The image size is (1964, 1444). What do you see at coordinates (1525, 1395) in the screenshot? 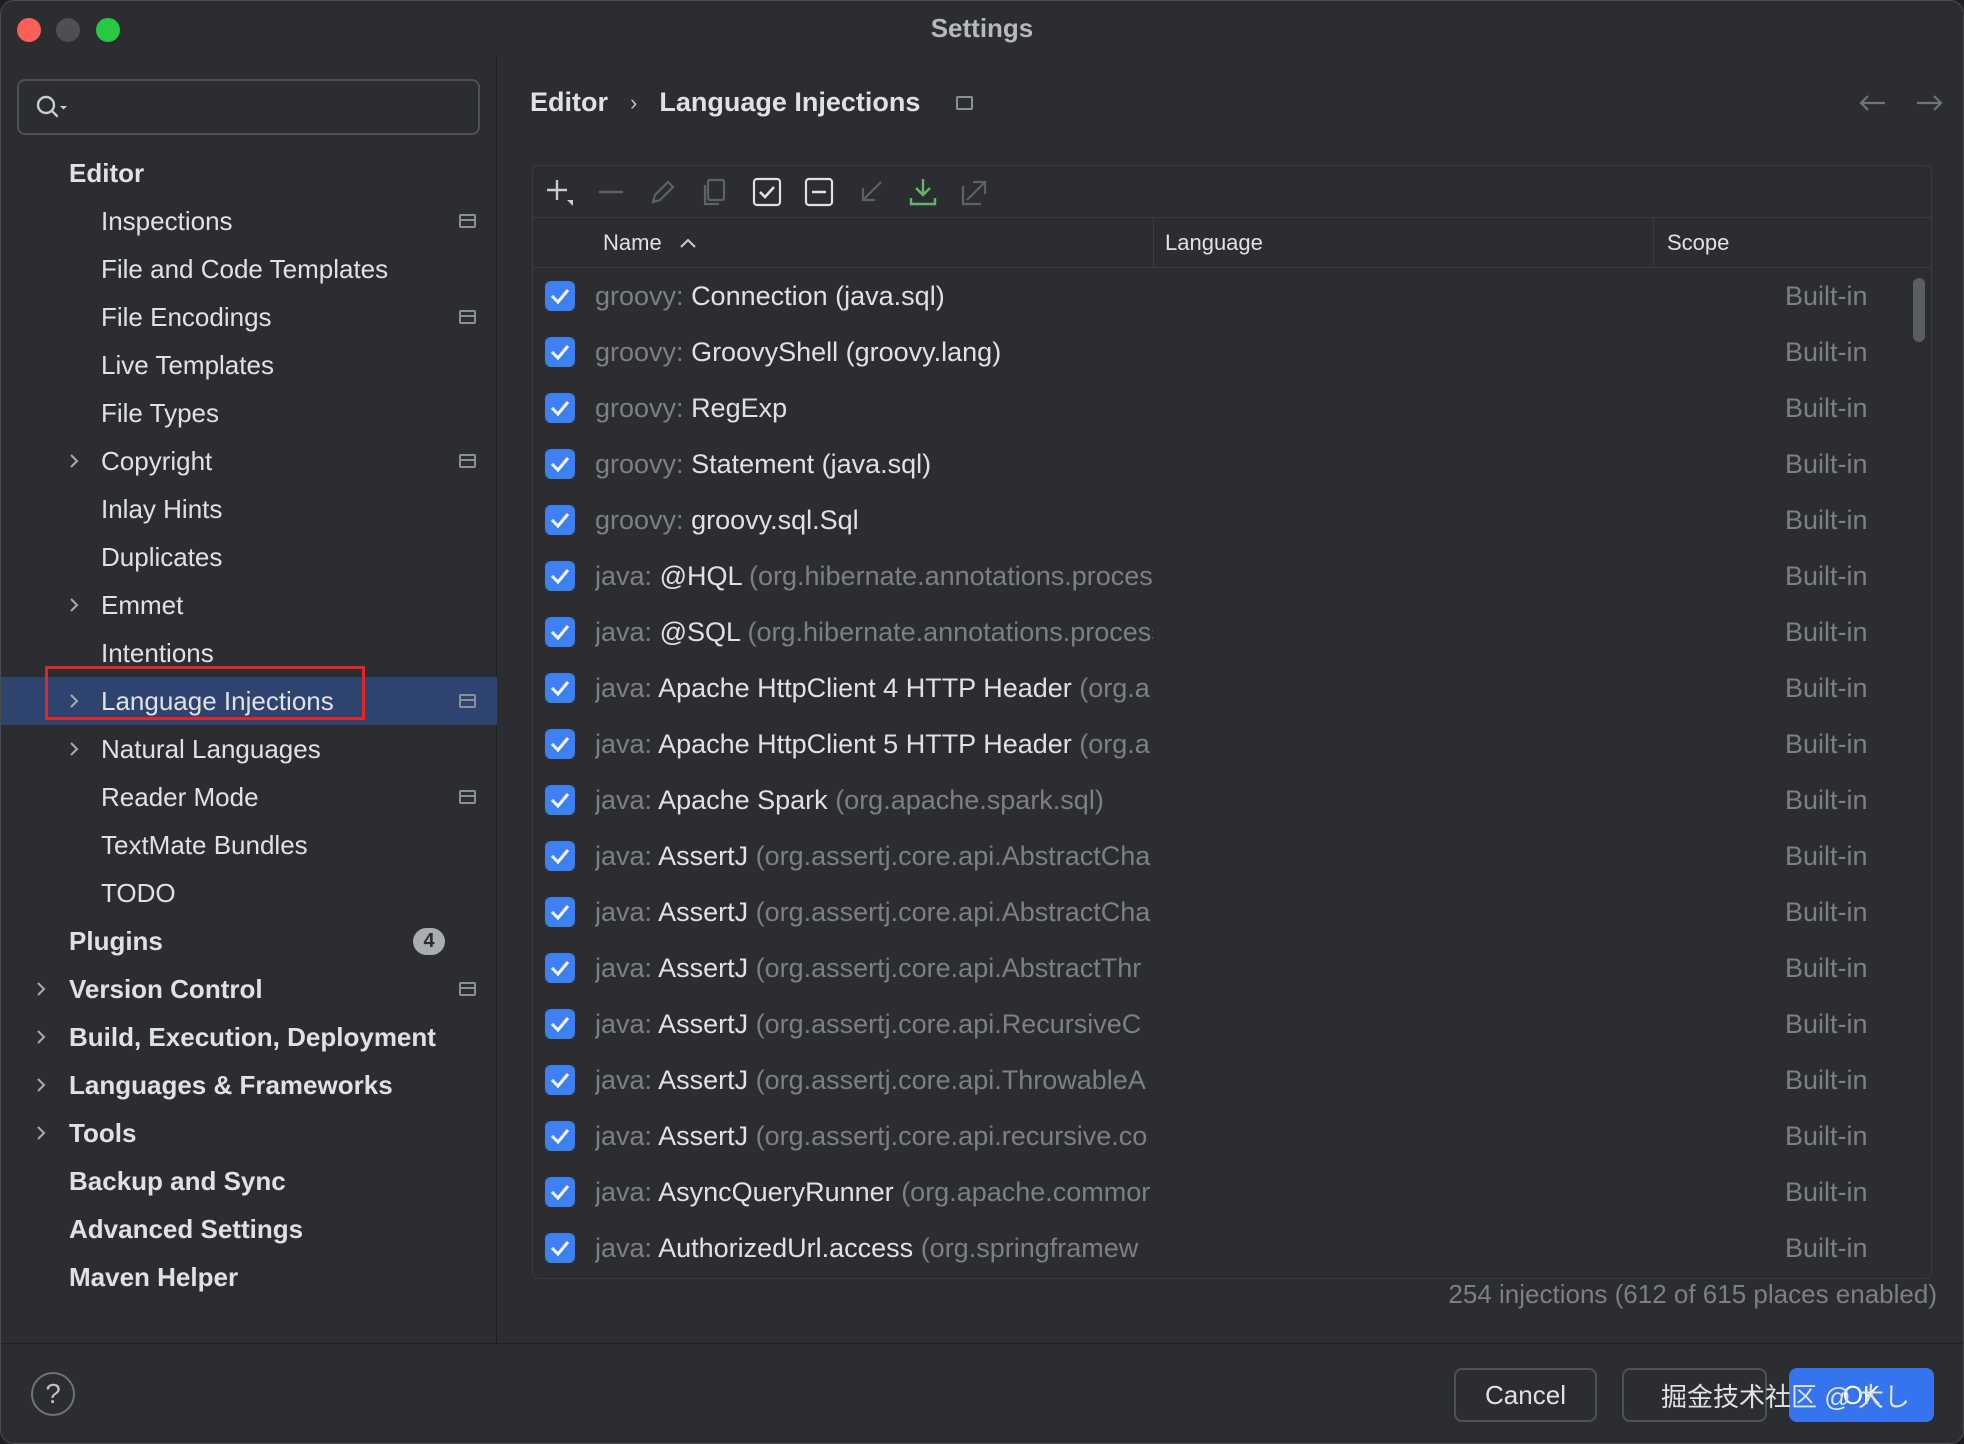
I see `cancel-button: Cancel` at bounding box center [1525, 1395].